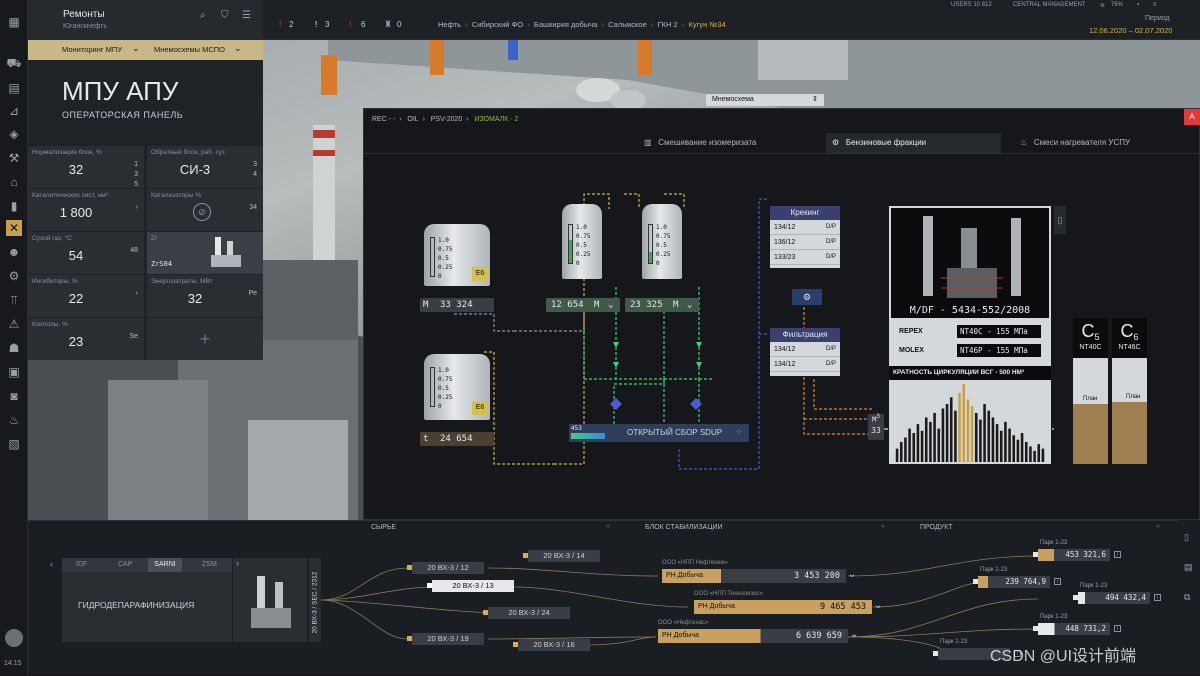 This screenshot has height=676, width=1200. Describe the element at coordinates (14, 206) in the screenshot. I see `chart-icon: ▮` at that location.